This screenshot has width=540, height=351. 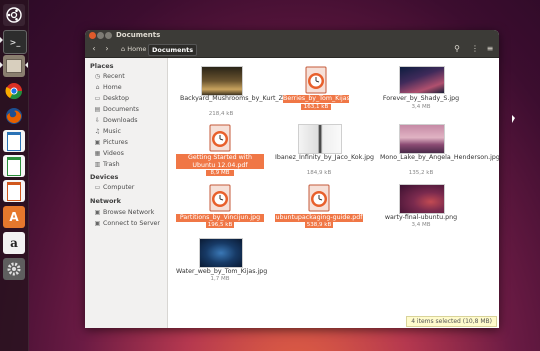 What do you see at coordinates (116, 109) in the screenshot?
I see `sidebar-item-documents: ▤ Documents` at bounding box center [116, 109].